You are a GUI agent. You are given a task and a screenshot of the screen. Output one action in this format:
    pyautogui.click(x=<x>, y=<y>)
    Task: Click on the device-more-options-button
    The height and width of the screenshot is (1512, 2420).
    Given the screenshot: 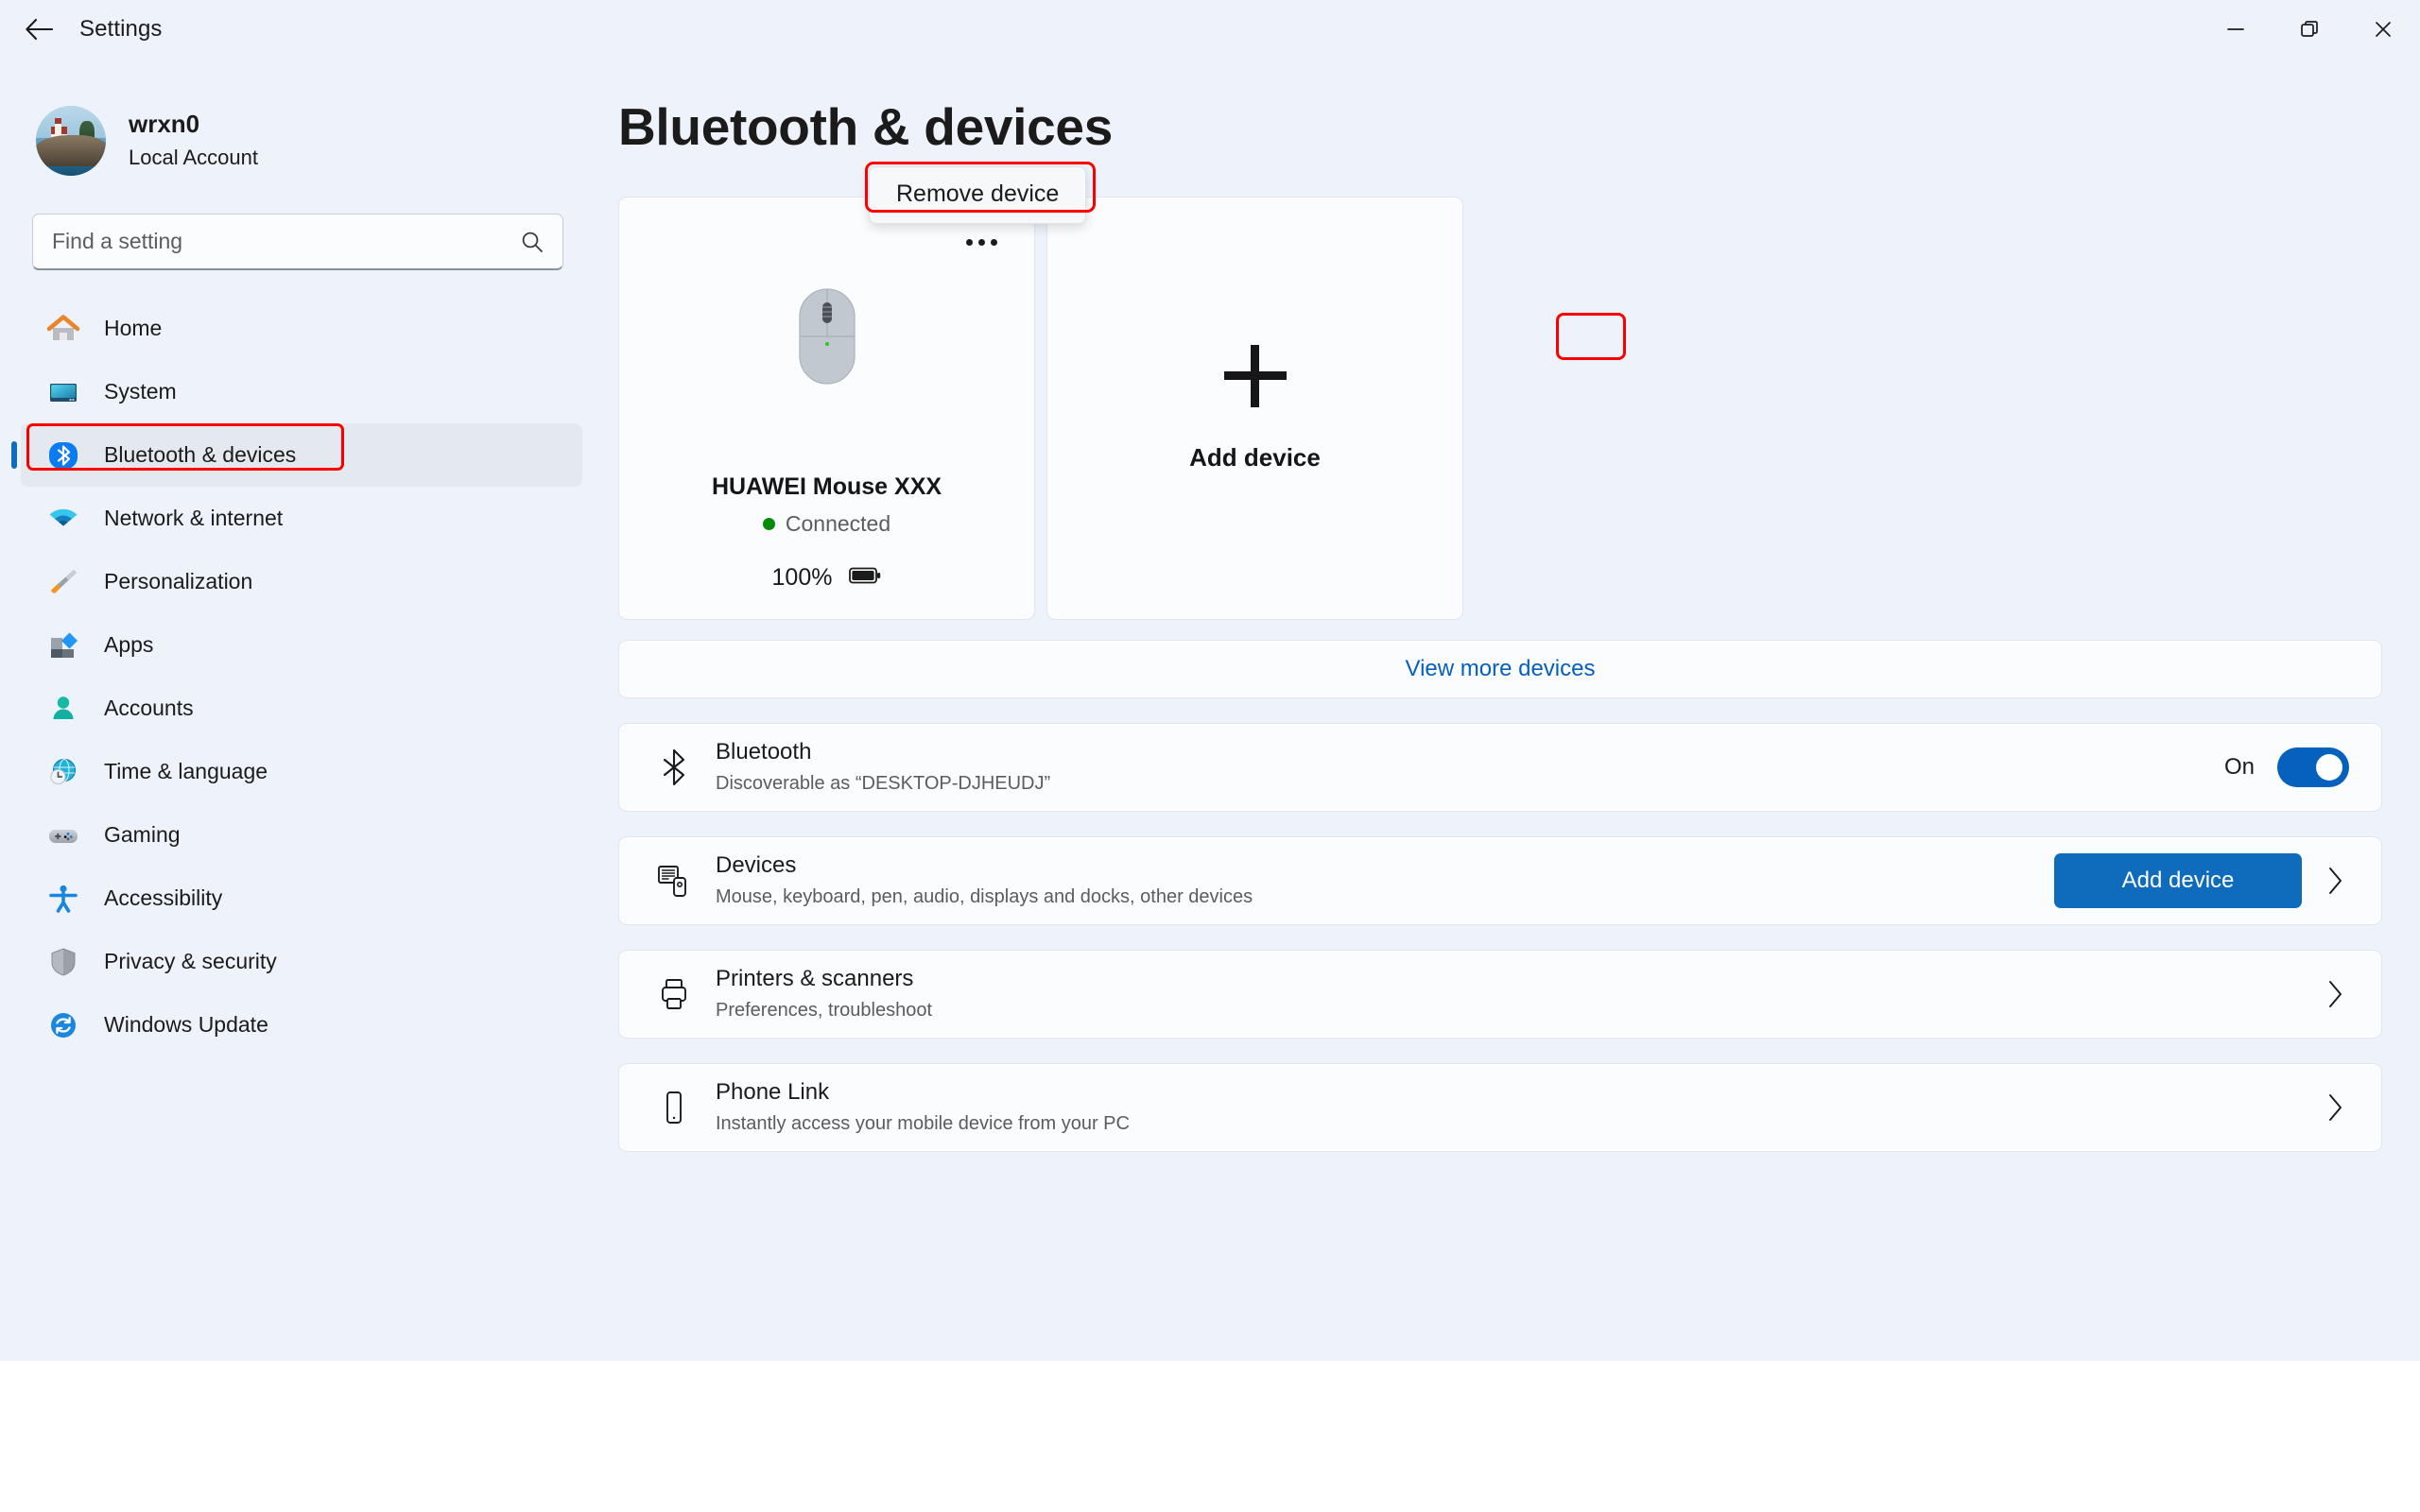 What is the action you would take?
    pyautogui.click(x=982, y=242)
    